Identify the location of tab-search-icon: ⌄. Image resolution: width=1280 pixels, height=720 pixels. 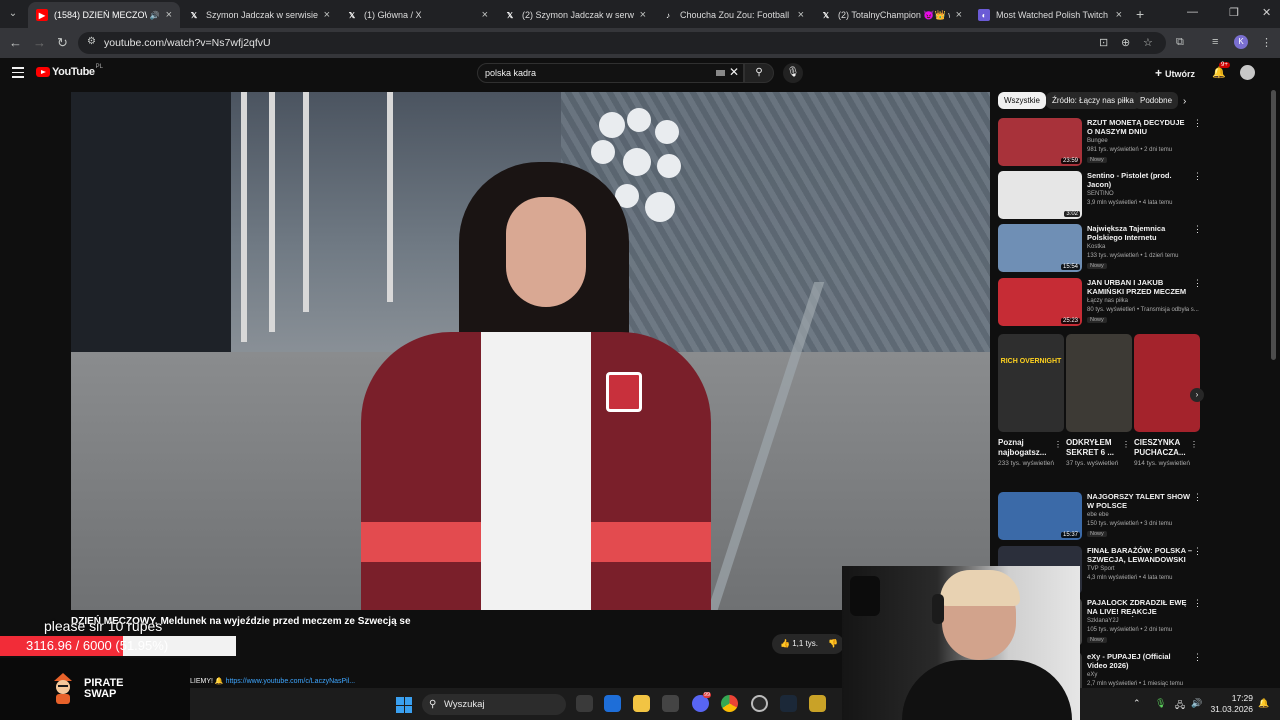
(13, 14).